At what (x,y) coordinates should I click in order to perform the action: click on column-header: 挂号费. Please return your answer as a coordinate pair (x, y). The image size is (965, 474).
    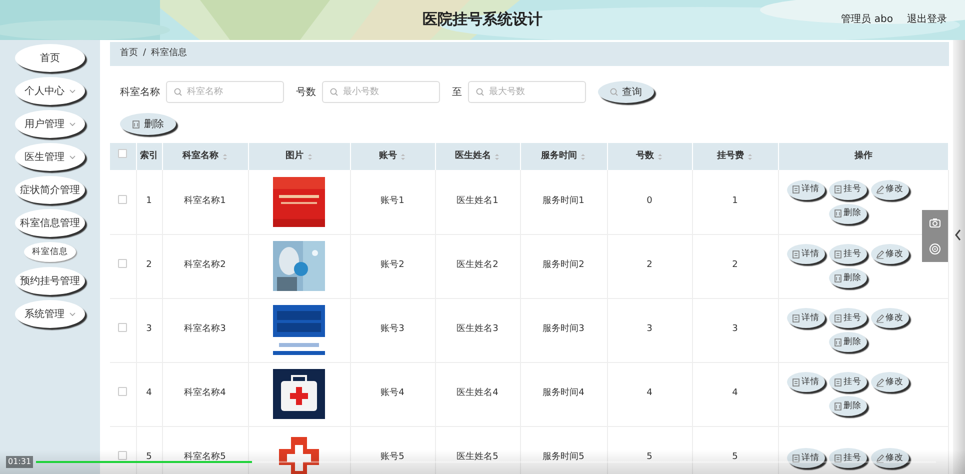
    Looking at the image, I should click on (730, 157).